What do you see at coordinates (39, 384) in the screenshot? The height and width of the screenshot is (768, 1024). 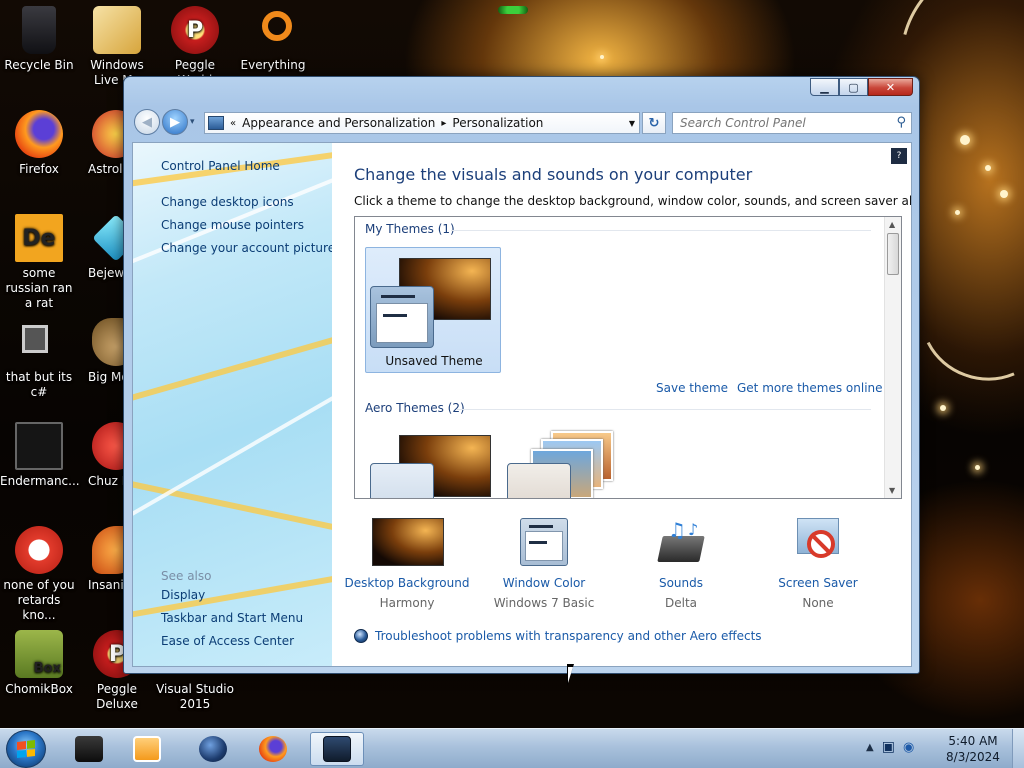 I see `desktop-icon-label: that but its c#` at bounding box center [39, 384].